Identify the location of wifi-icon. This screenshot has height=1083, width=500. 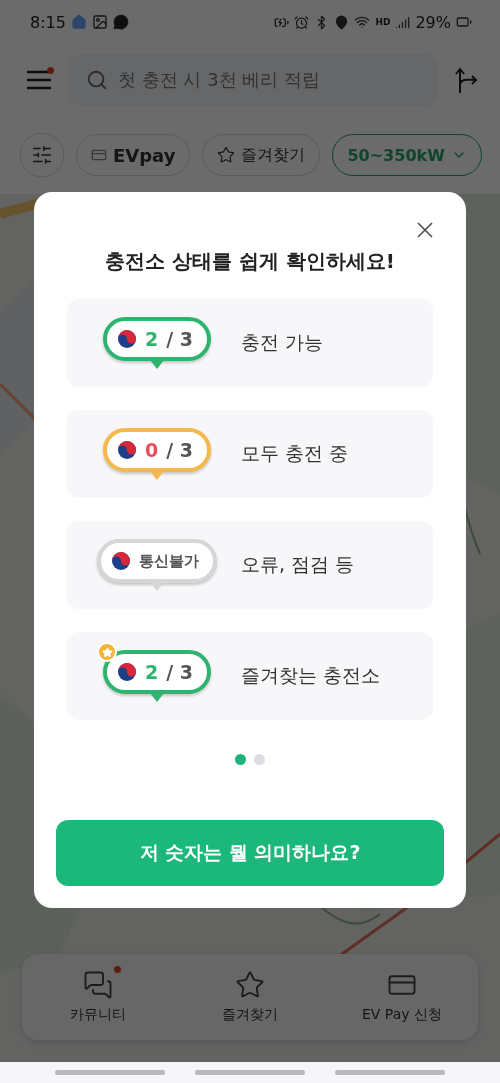
(362, 22).